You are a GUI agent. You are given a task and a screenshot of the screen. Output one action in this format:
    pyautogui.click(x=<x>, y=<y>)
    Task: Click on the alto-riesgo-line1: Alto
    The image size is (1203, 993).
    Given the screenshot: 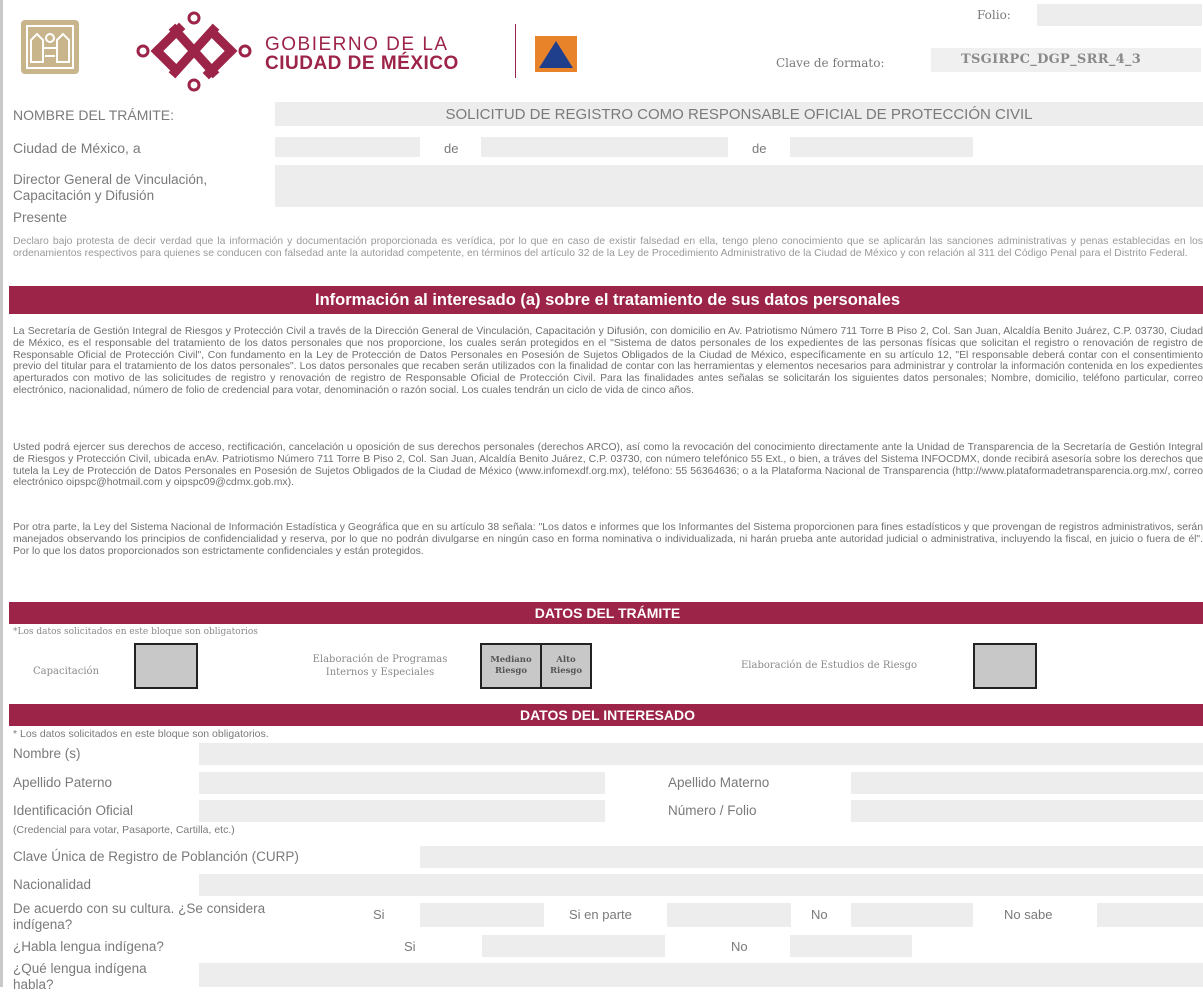 What is the action you would take?
    pyautogui.click(x=566, y=660)
    